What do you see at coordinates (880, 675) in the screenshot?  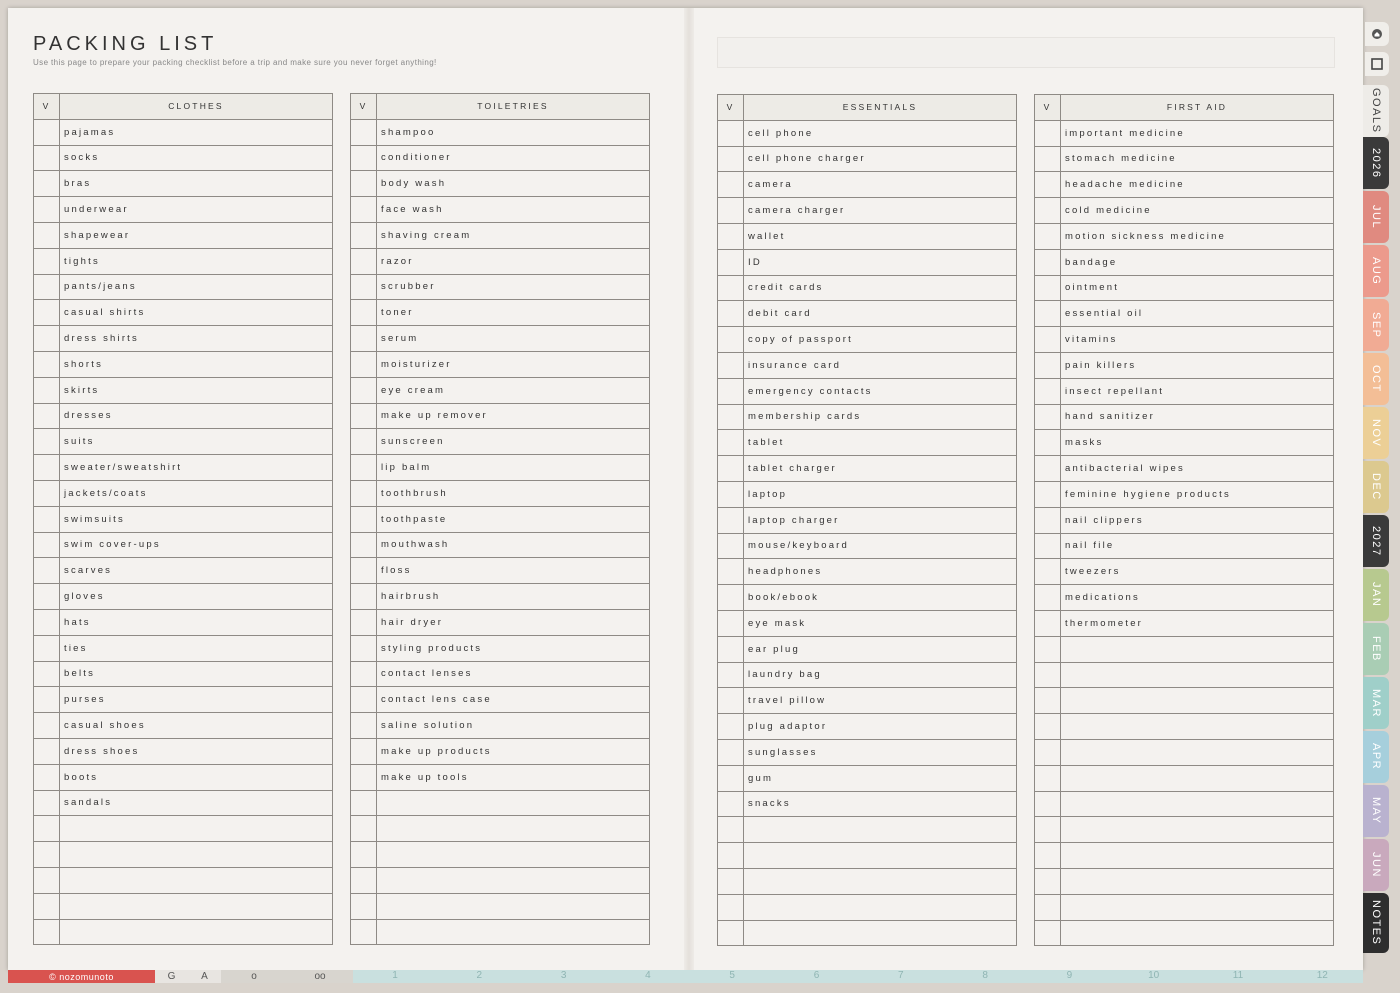 I see `item-cell: laundry bag` at bounding box center [880, 675].